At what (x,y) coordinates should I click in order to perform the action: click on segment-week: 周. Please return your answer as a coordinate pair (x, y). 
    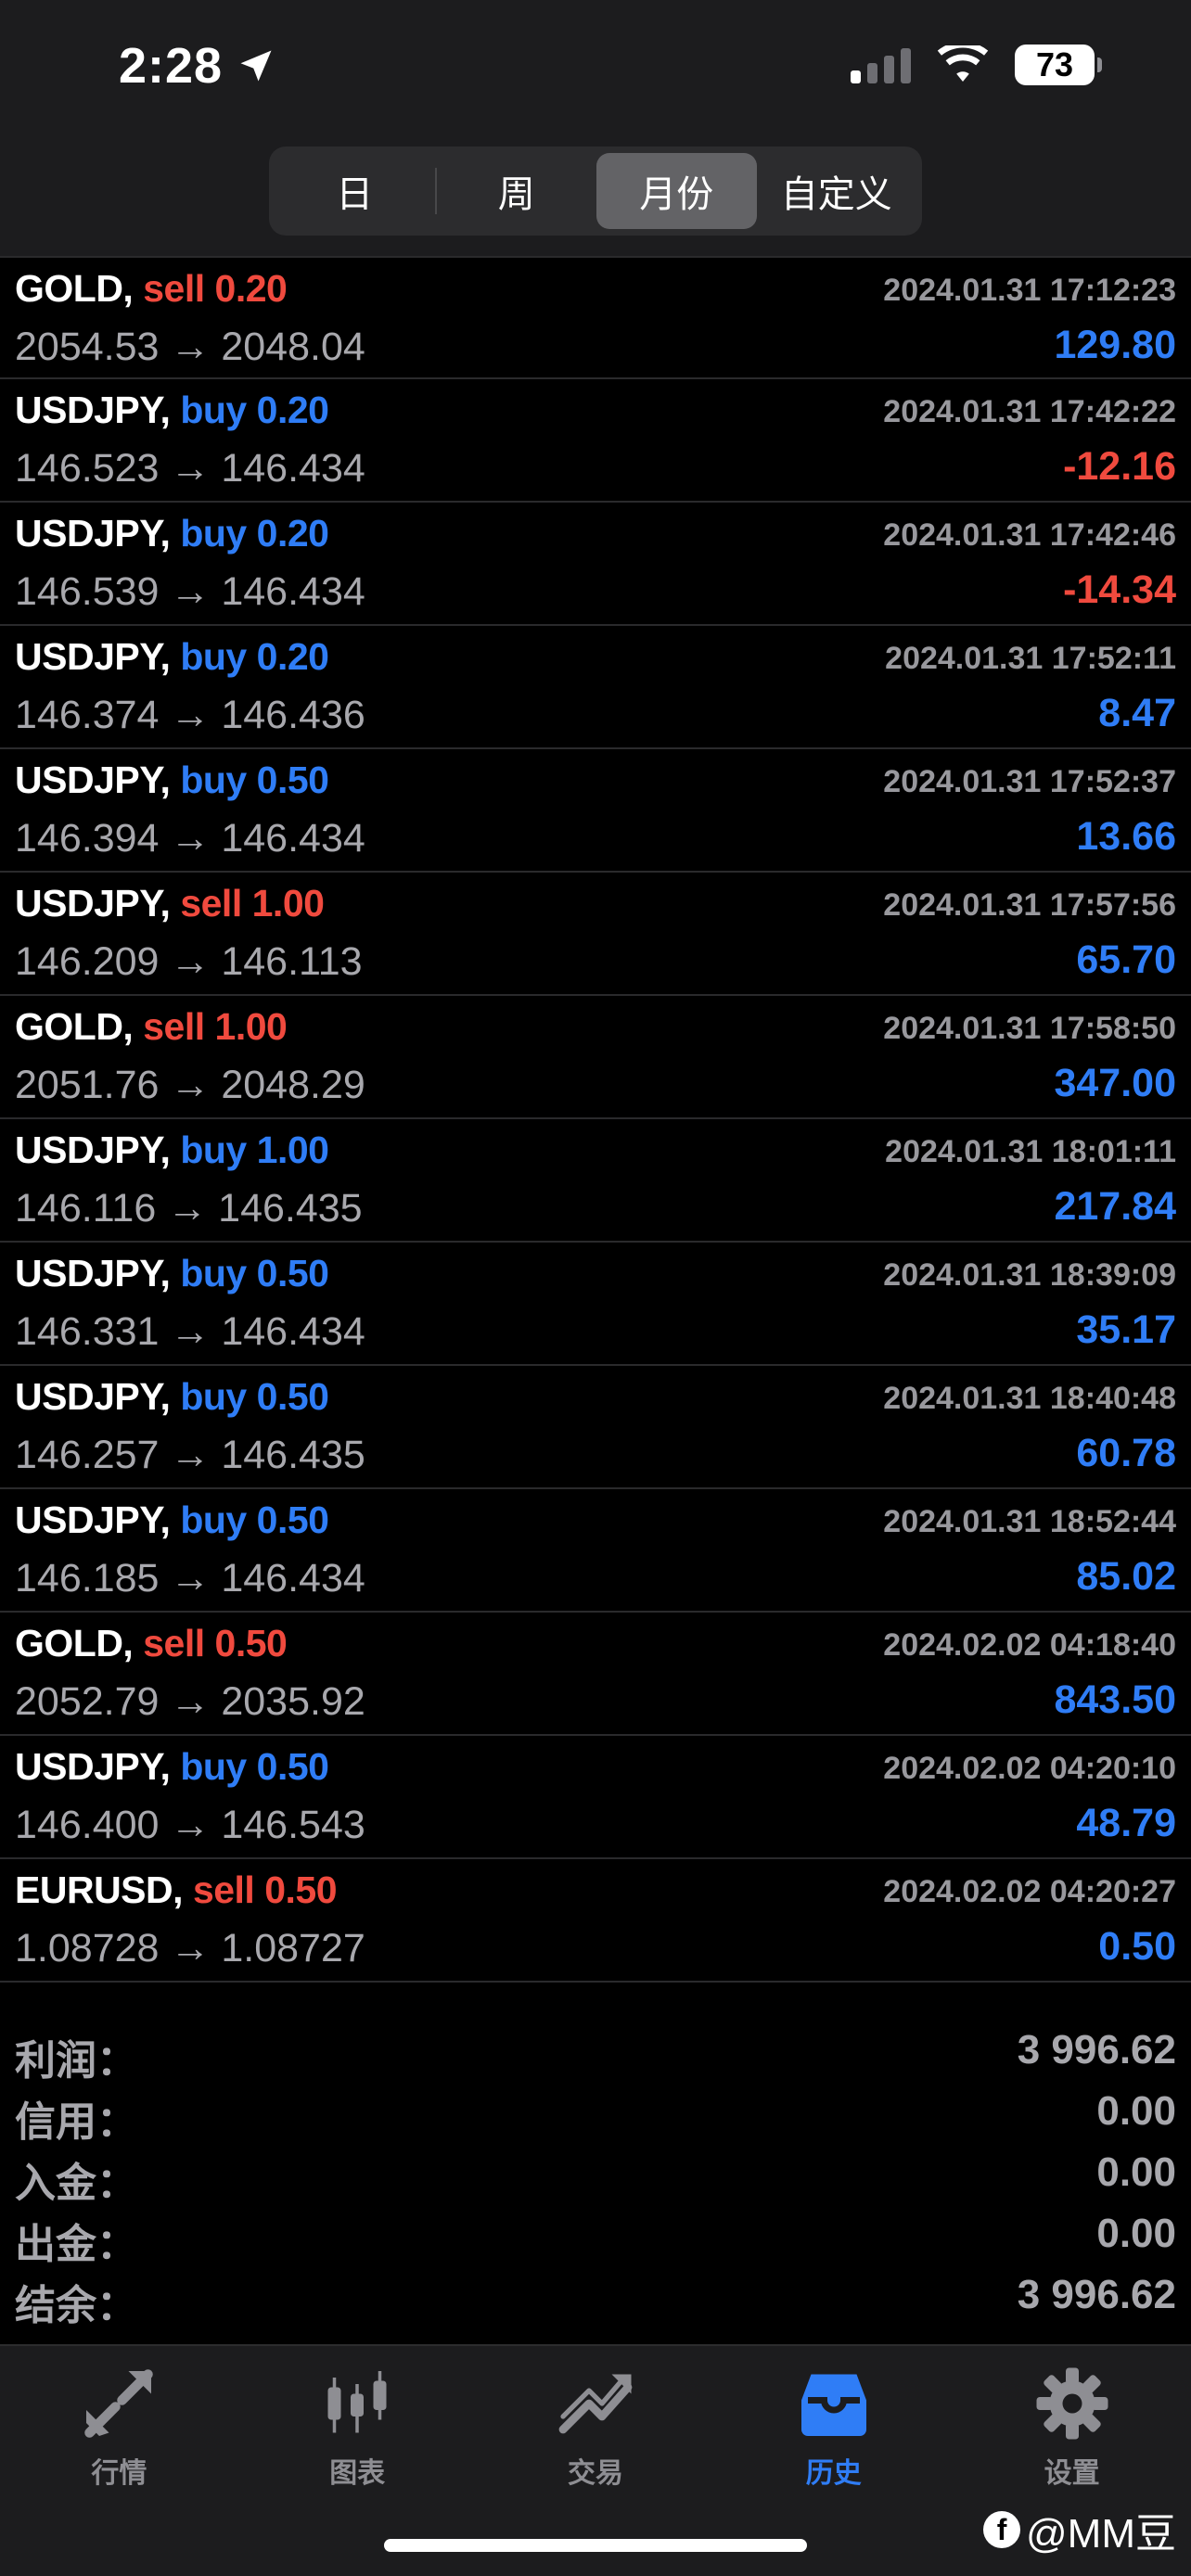
    Looking at the image, I should click on (517, 191).